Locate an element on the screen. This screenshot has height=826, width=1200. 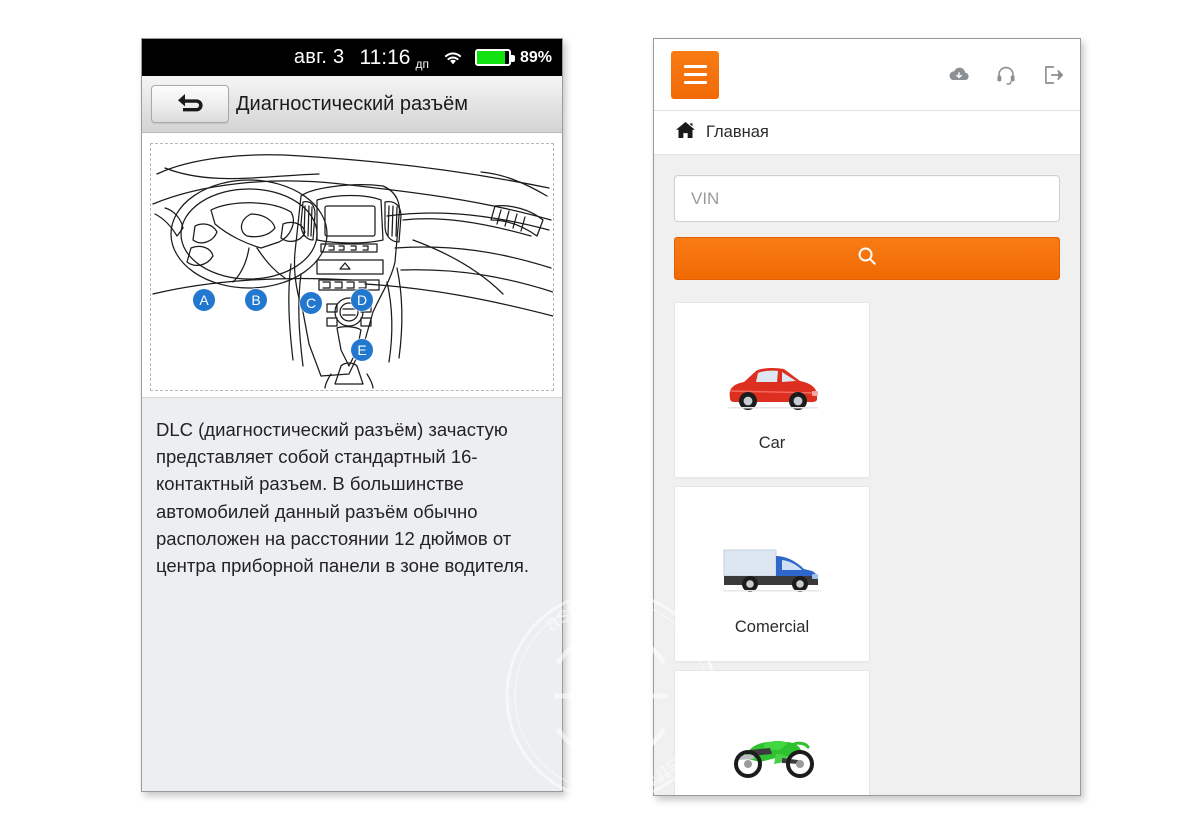
diagram-marker: E is located at coordinates (362, 350).